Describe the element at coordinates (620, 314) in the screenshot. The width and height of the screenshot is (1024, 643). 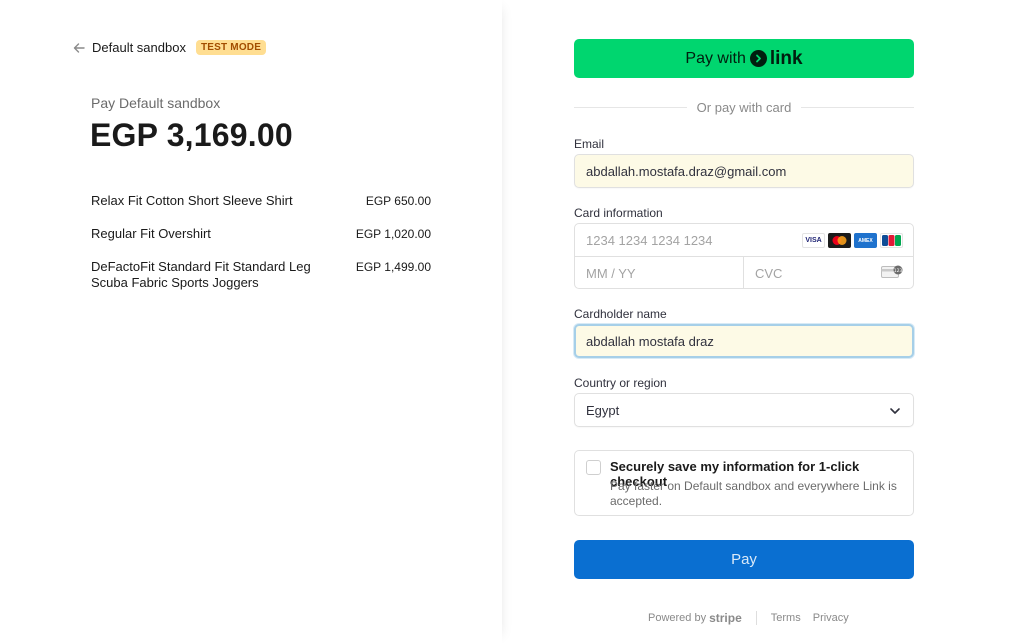
I see `cardholder-label: Cardholder name` at that location.